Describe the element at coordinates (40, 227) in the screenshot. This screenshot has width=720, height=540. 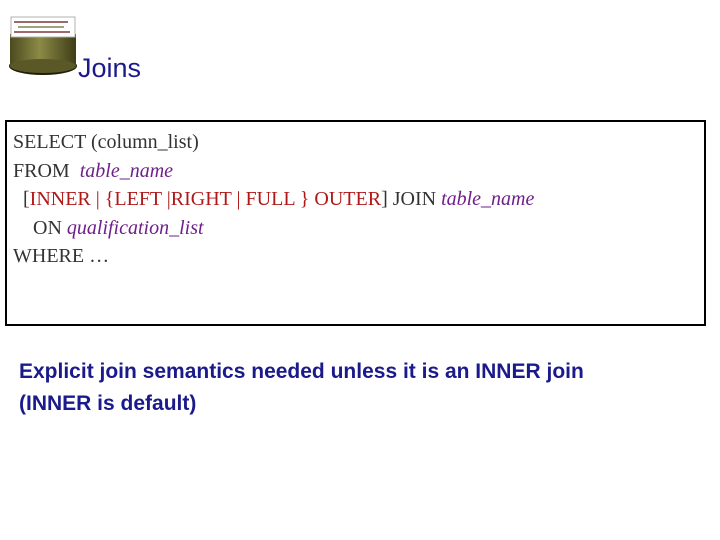
I see `on-keyword: ON` at that location.